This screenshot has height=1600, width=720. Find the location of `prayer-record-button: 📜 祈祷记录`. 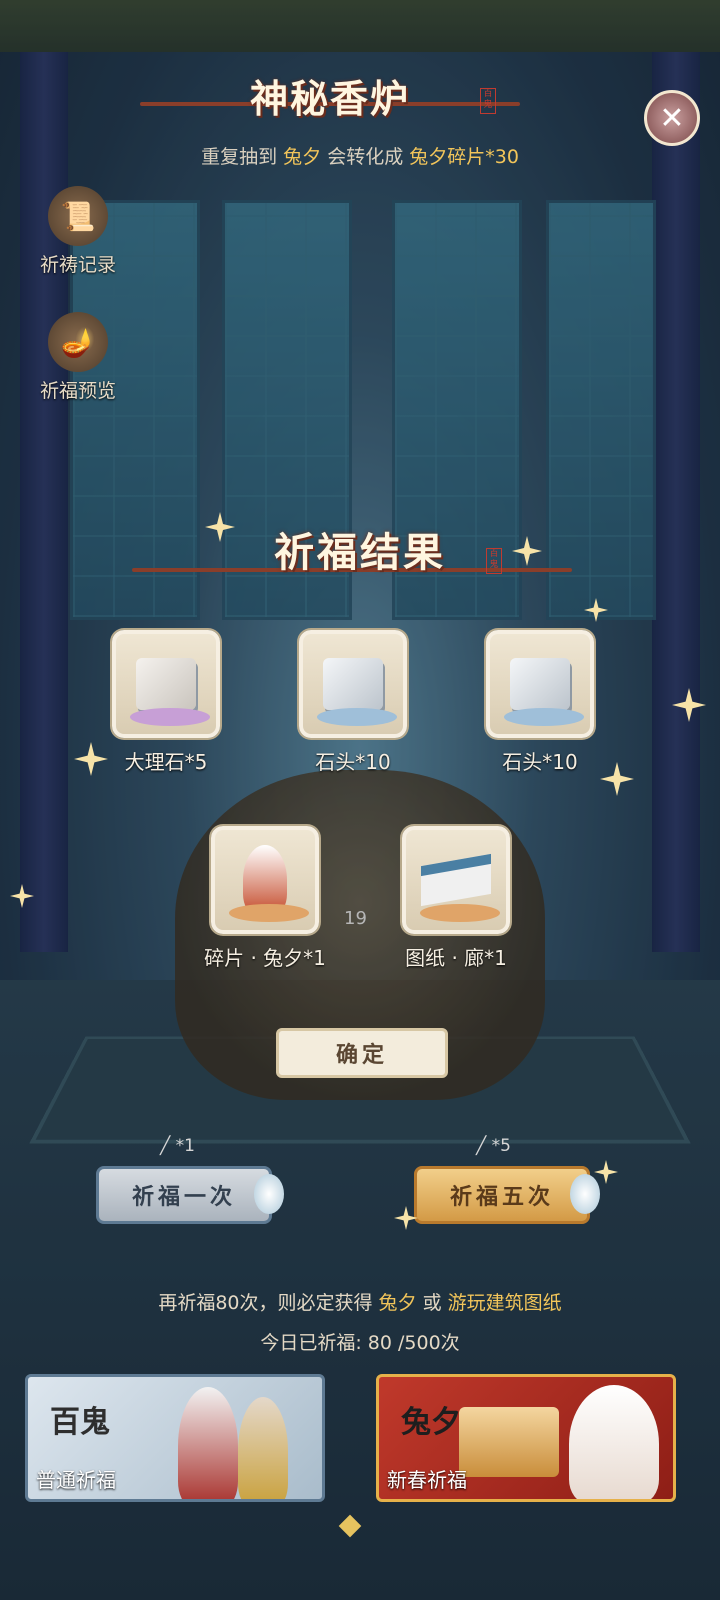

prayer-record-button: 📜 祈祷记录 is located at coordinates (78, 231).